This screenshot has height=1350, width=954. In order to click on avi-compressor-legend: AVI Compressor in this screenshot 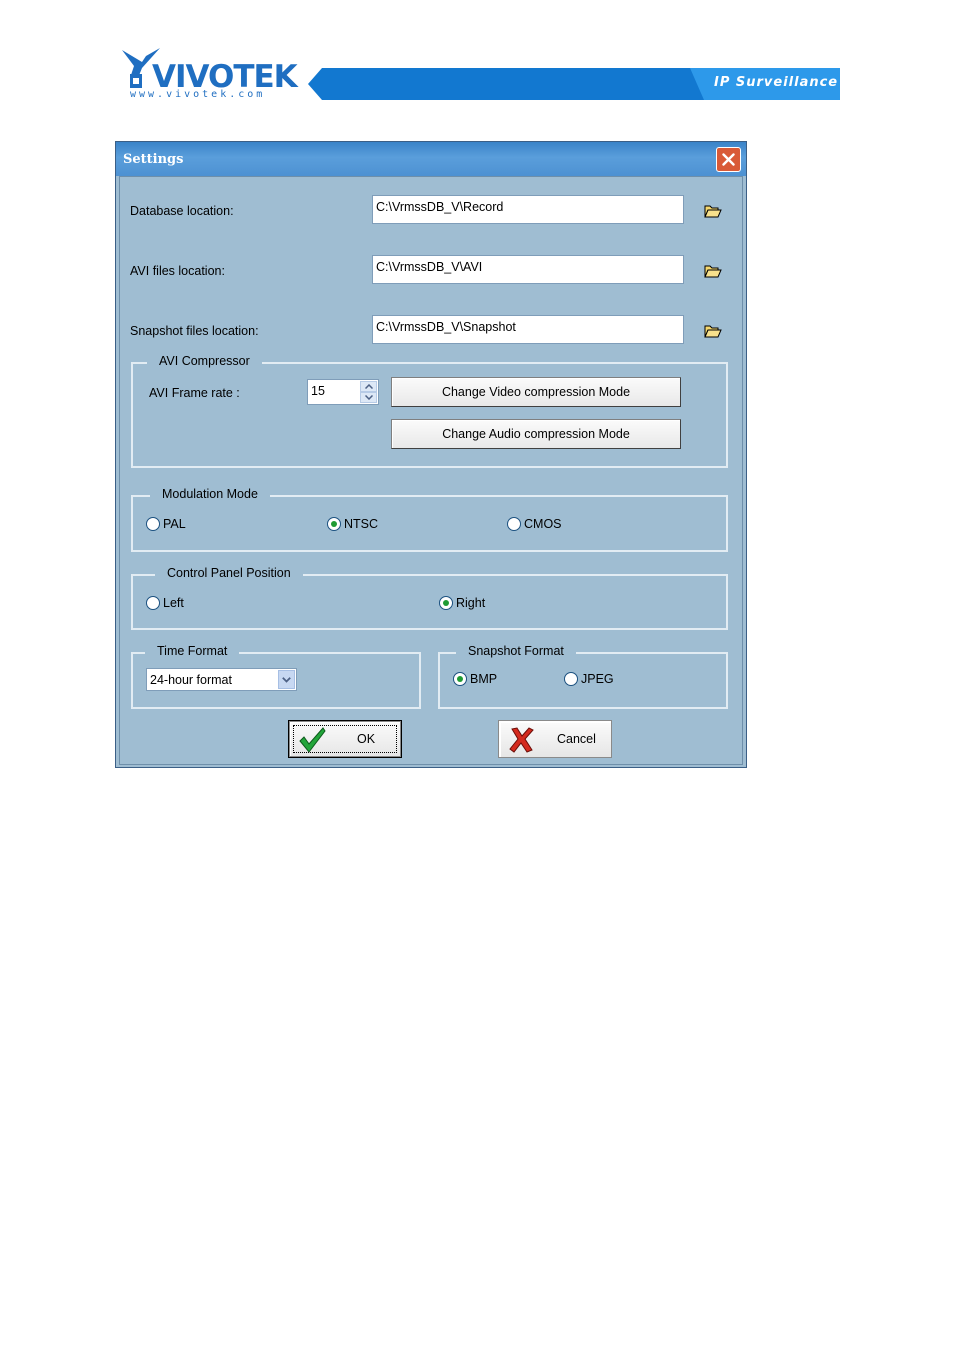, I will do `click(204, 361)`.